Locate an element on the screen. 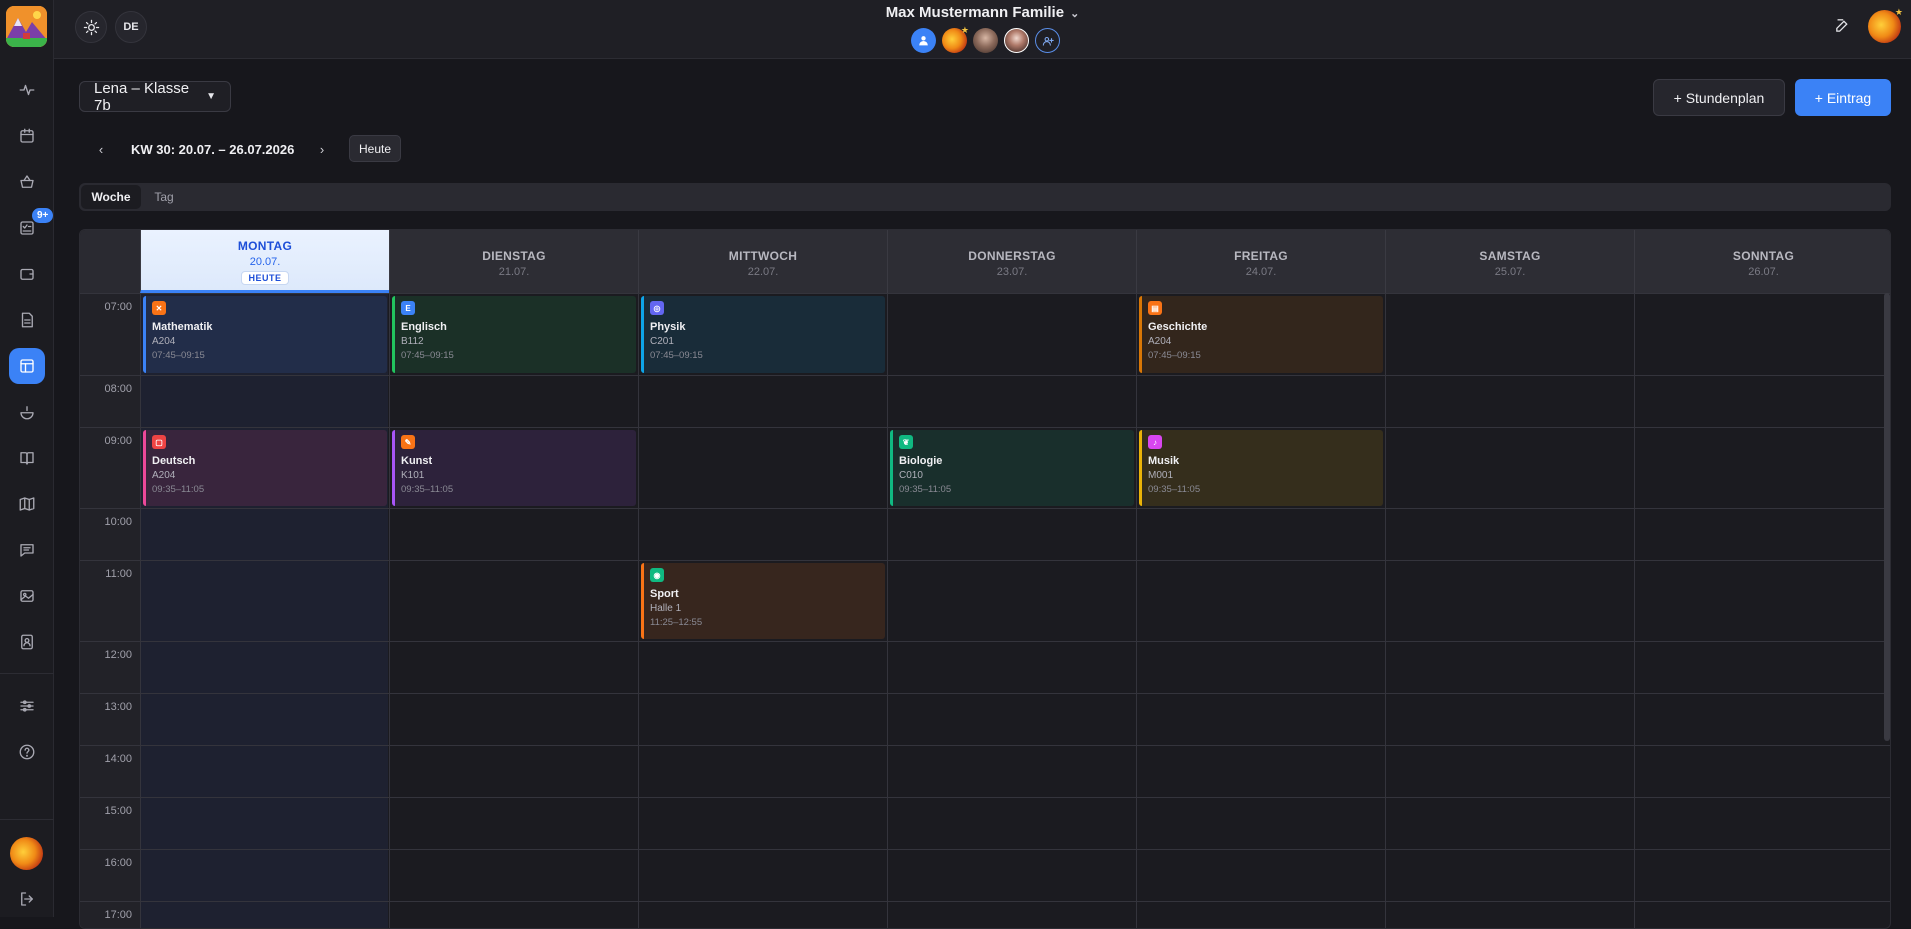 Image resolution: width=1911 pixels, height=929 pixels. day-header-friday: FREITAG 24.07. is located at coordinates (1260, 261).